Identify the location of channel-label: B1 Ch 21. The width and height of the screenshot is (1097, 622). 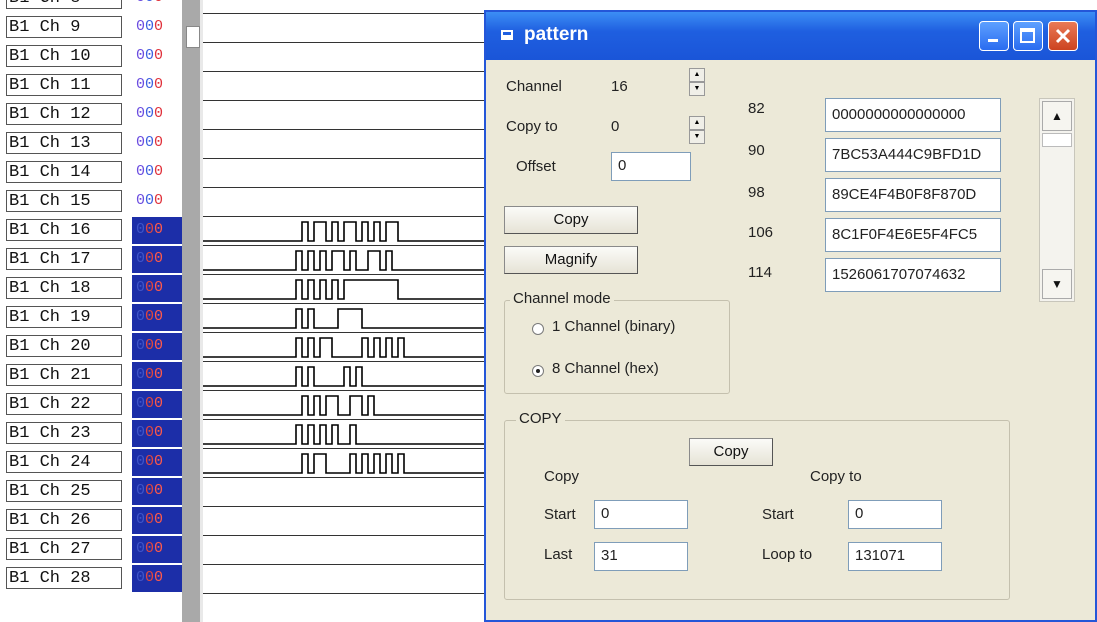
(64, 375).